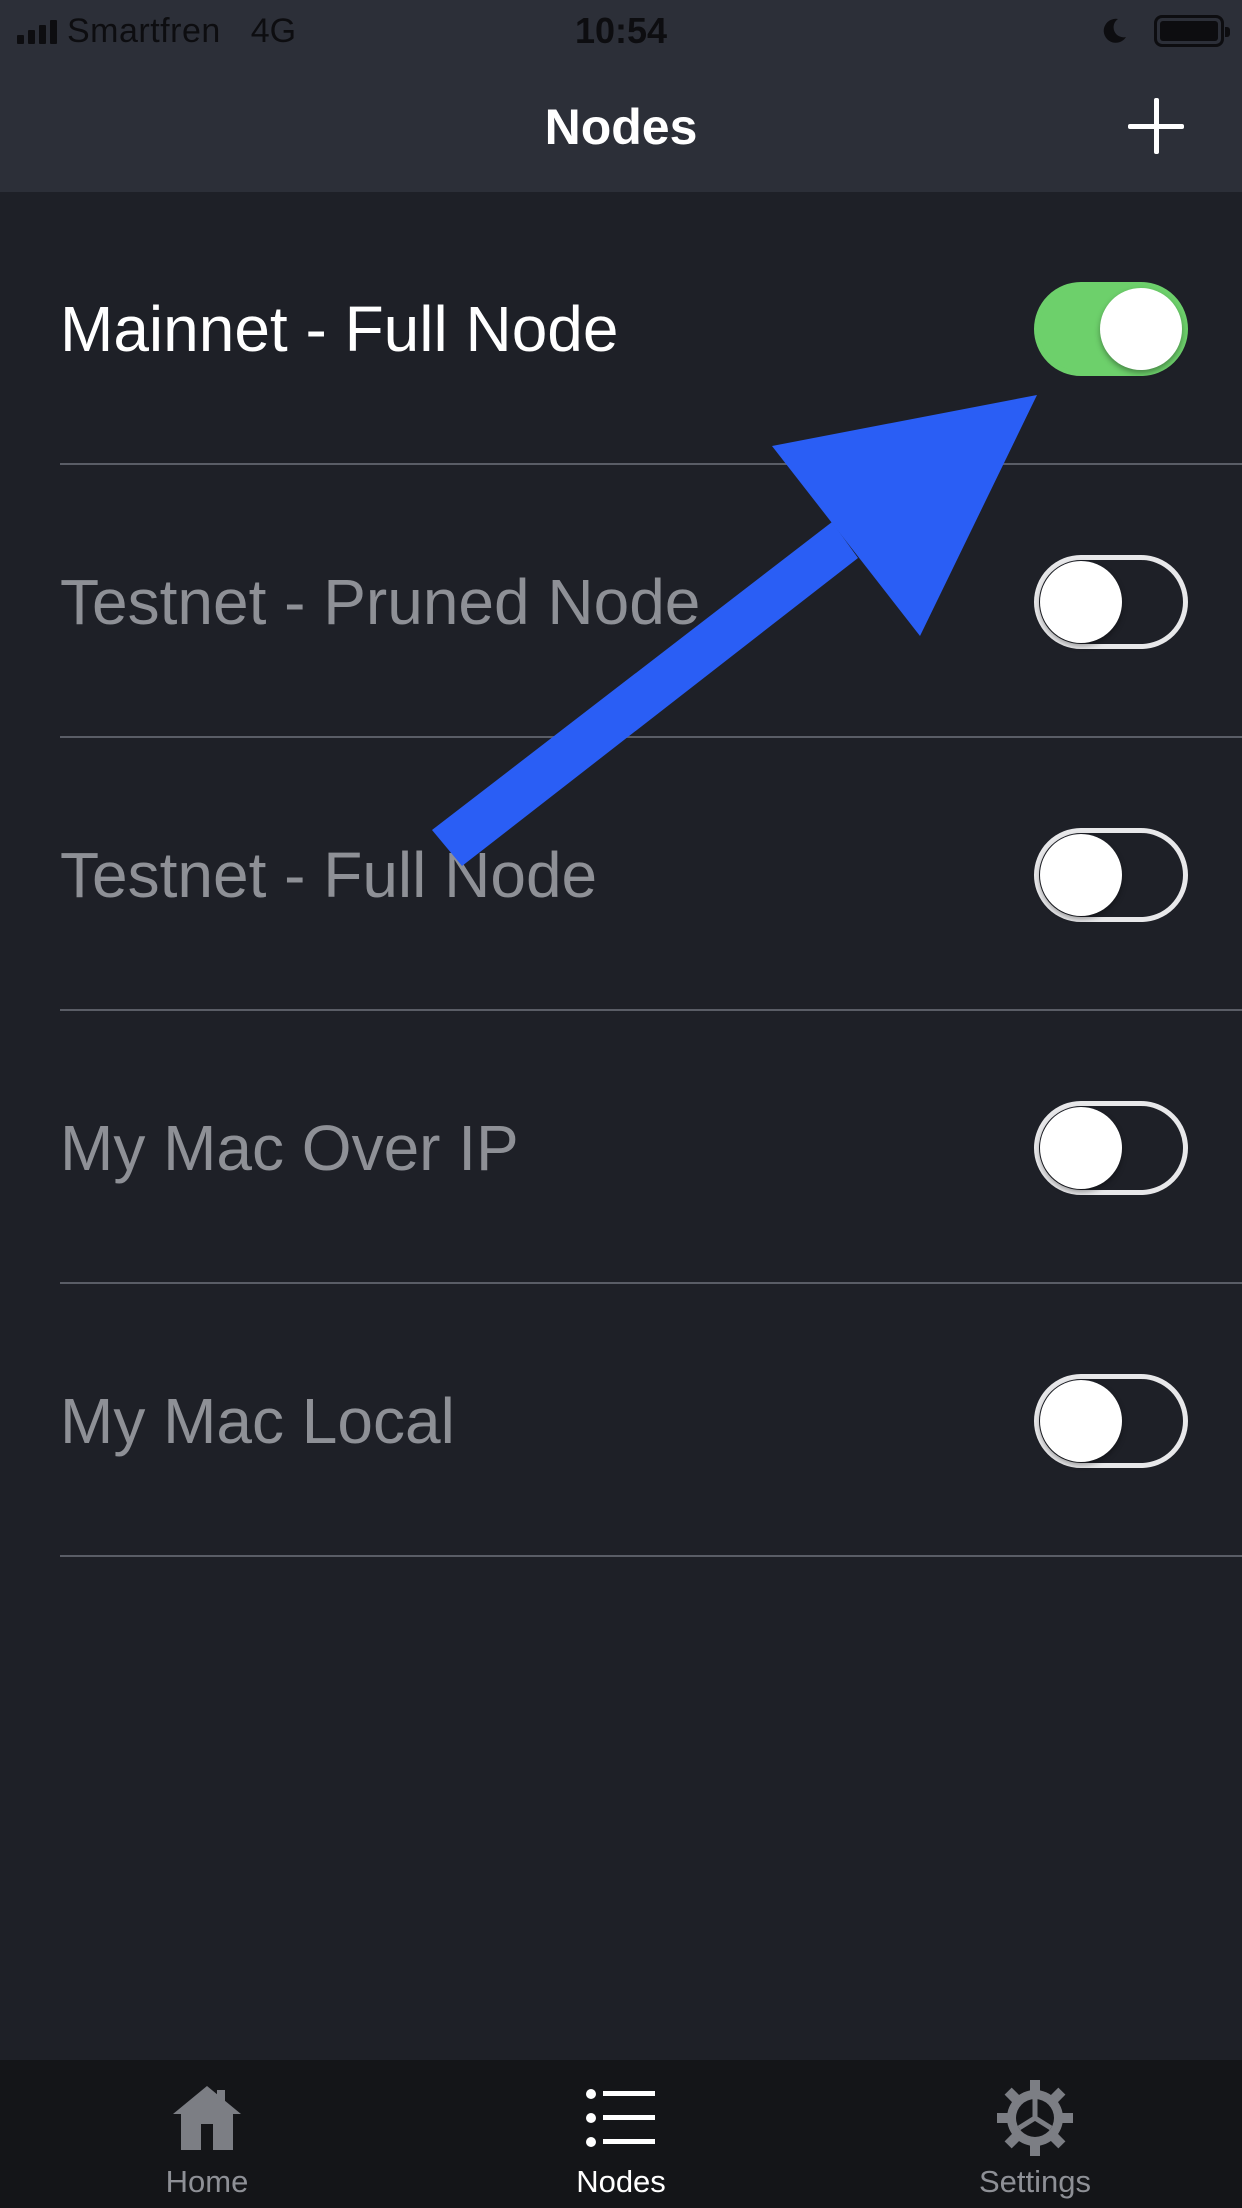  What do you see at coordinates (329, 875) in the screenshot?
I see `node-label: Testnet - Full Node` at bounding box center [329, 875].